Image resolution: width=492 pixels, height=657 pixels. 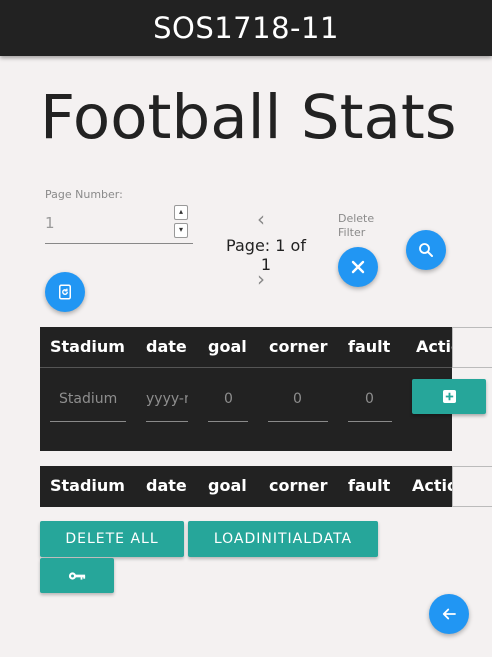 What do you see at coordinates (369, 399) in the screenshot?
I see `fault-value: 0` at bounding box center [369, 399].